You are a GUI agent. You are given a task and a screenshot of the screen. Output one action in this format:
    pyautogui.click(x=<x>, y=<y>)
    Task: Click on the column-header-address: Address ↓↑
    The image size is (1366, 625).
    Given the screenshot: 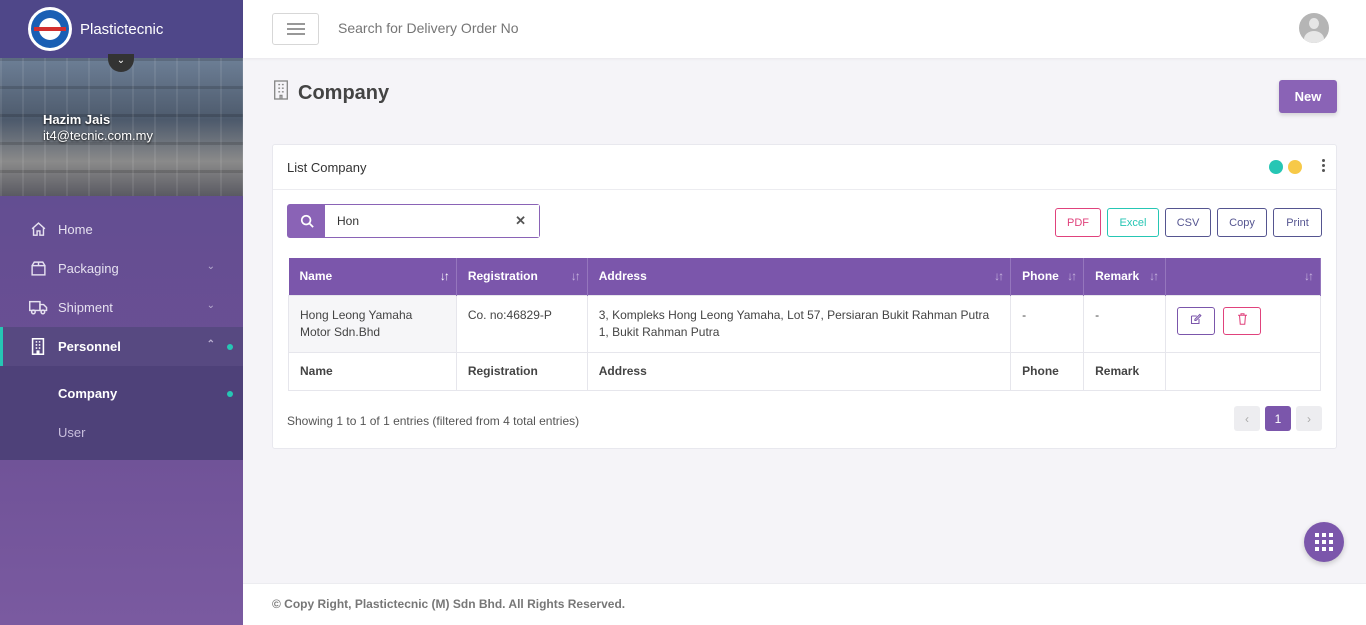 What is the action you would take?
    pyautogui.click(x=799, y=276)
    